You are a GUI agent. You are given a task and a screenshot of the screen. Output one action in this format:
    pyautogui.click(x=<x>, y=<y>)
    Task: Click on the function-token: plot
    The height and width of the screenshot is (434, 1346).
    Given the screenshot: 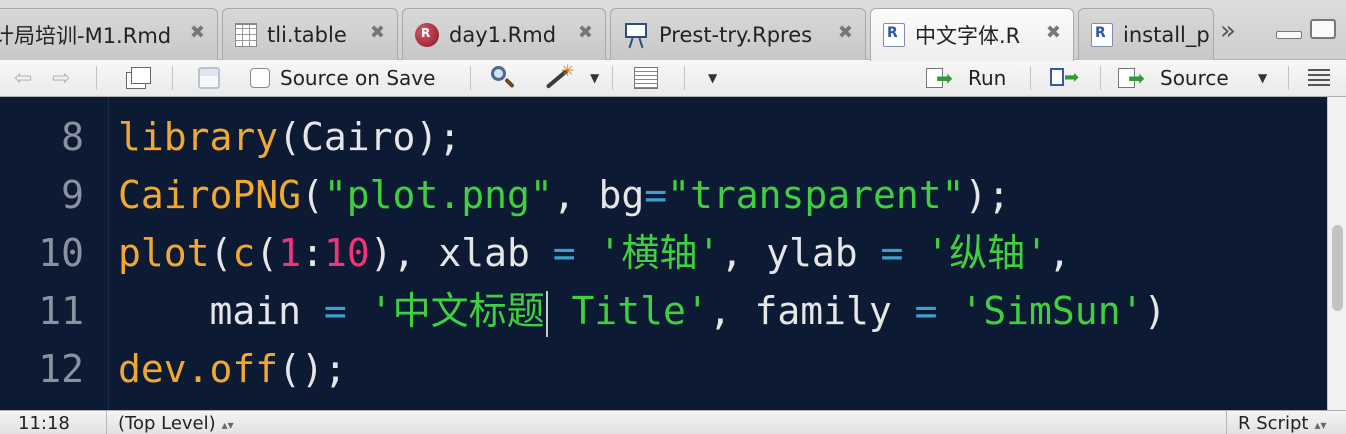 What is the action you would take?
    pyautogui.click(x=164, y=253)
    